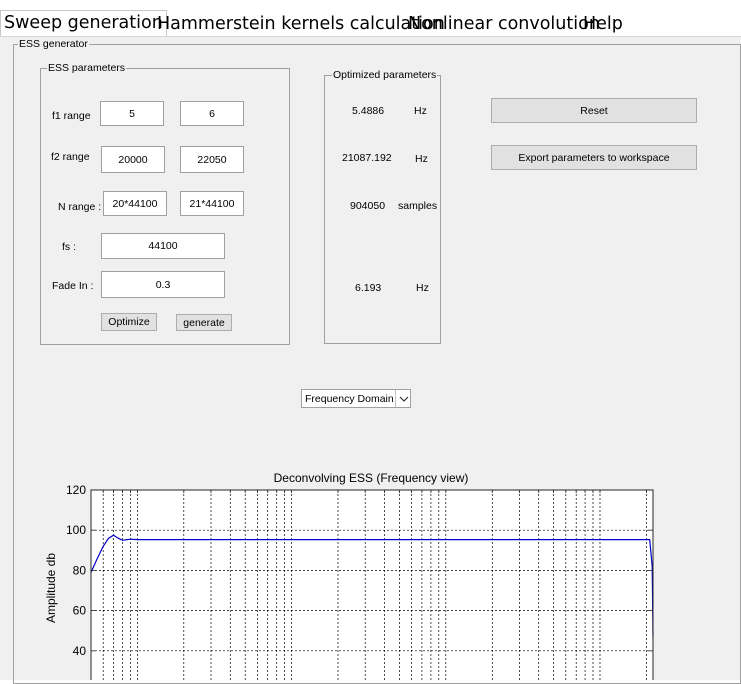  I want to click on reset-button: Reset, so click(594, 110).